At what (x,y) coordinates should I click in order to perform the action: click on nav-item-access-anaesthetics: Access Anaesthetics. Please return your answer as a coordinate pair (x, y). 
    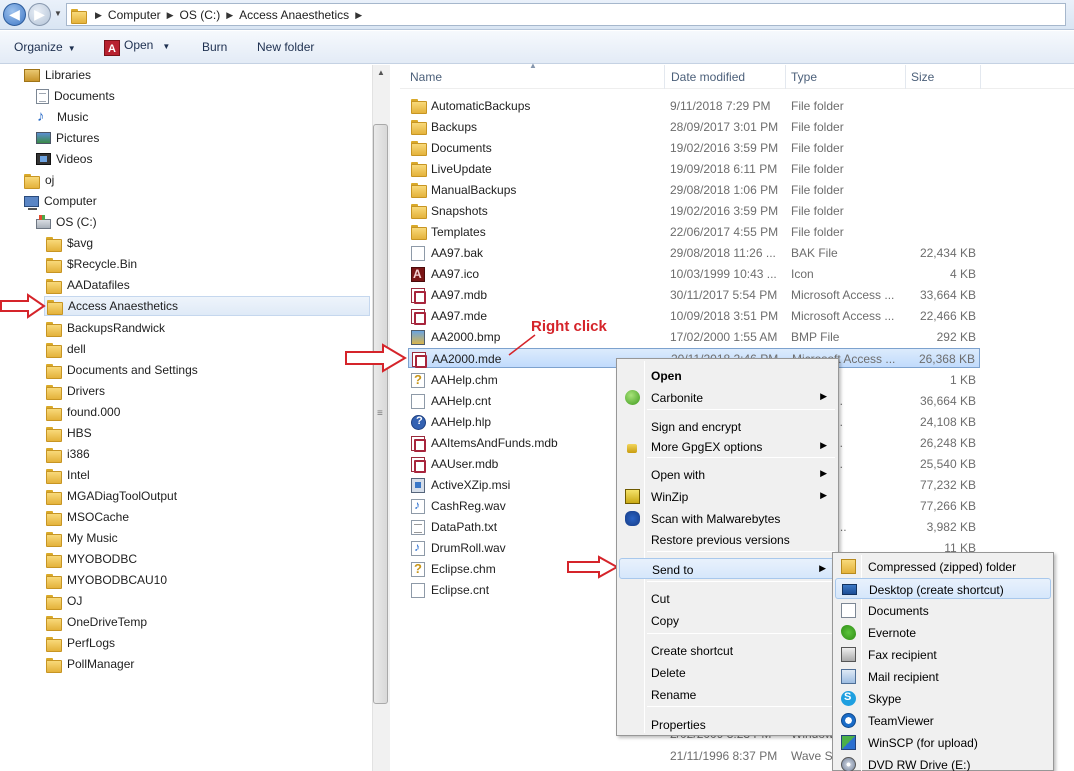
    Looking at the image, I should click on (207, 306).